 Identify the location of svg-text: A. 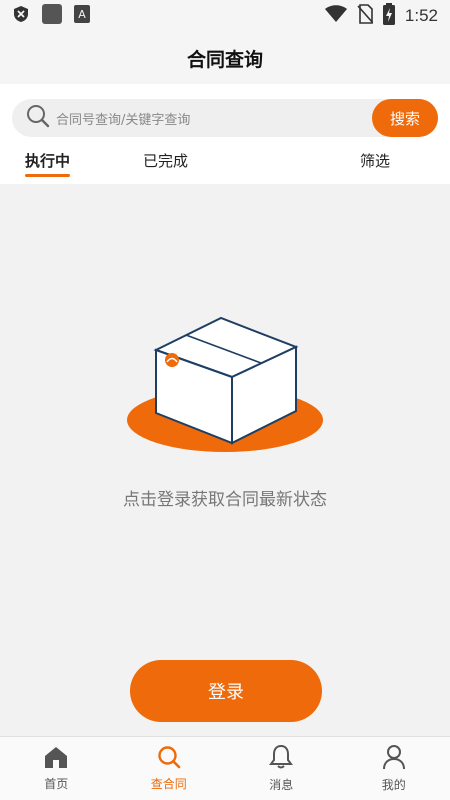
(82, 14).